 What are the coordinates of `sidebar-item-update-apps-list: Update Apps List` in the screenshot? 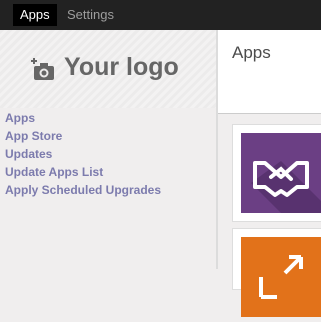 It's located at (83, 172).